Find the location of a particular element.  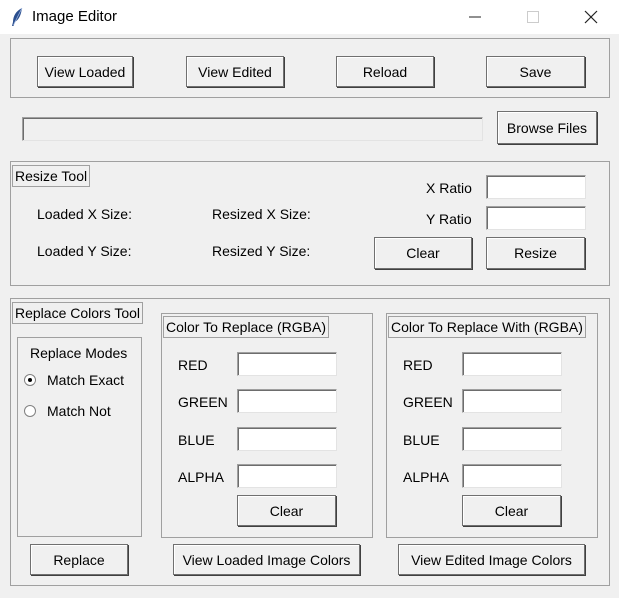

view-edited-button: View Edited is located at coordinates (235, 71).